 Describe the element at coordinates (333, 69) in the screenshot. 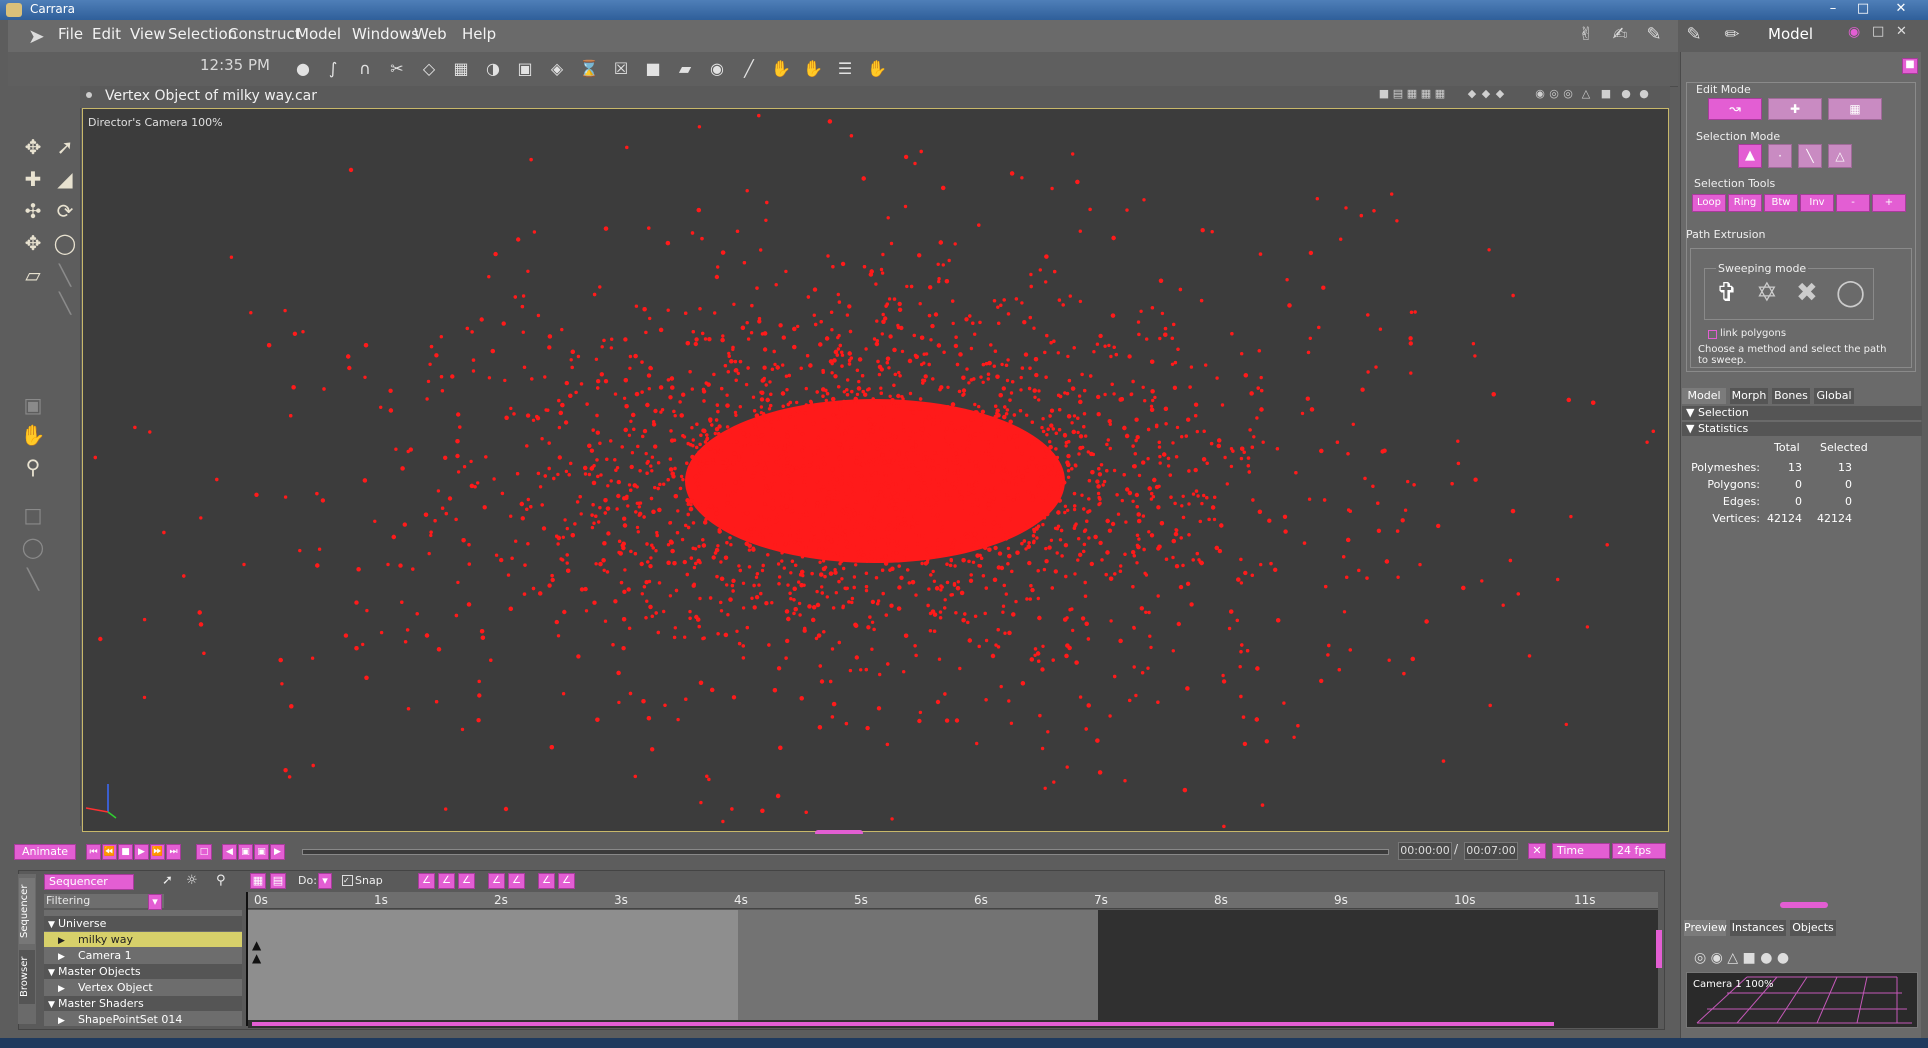

I see `spline-icon: ∫` at that location.